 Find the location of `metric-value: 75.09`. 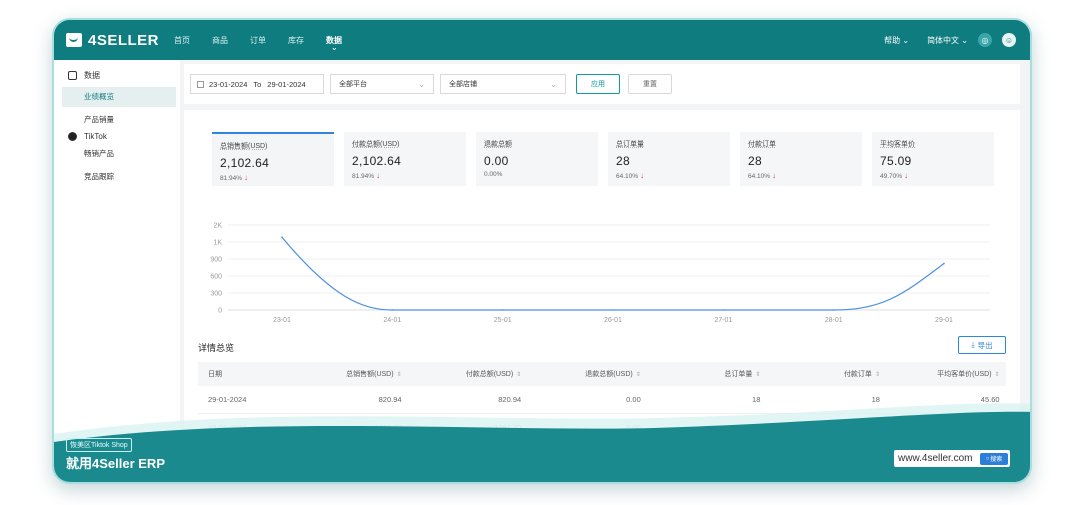

metric-value: 75.09 is located at coordinates (896, 161).